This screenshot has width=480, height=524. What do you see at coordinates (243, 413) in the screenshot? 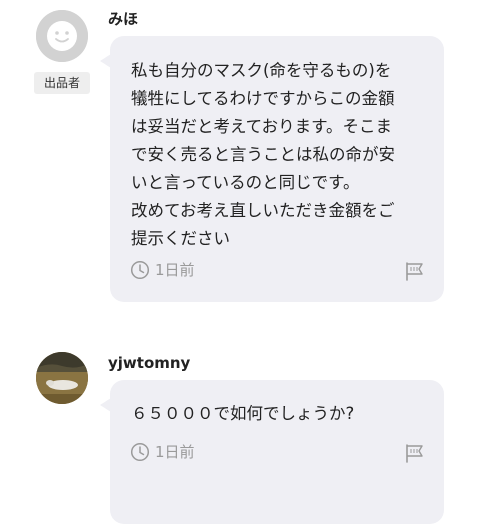
I see `comment-text: ６５０００で如何でしょうか?` at bounding box center [243, 413].